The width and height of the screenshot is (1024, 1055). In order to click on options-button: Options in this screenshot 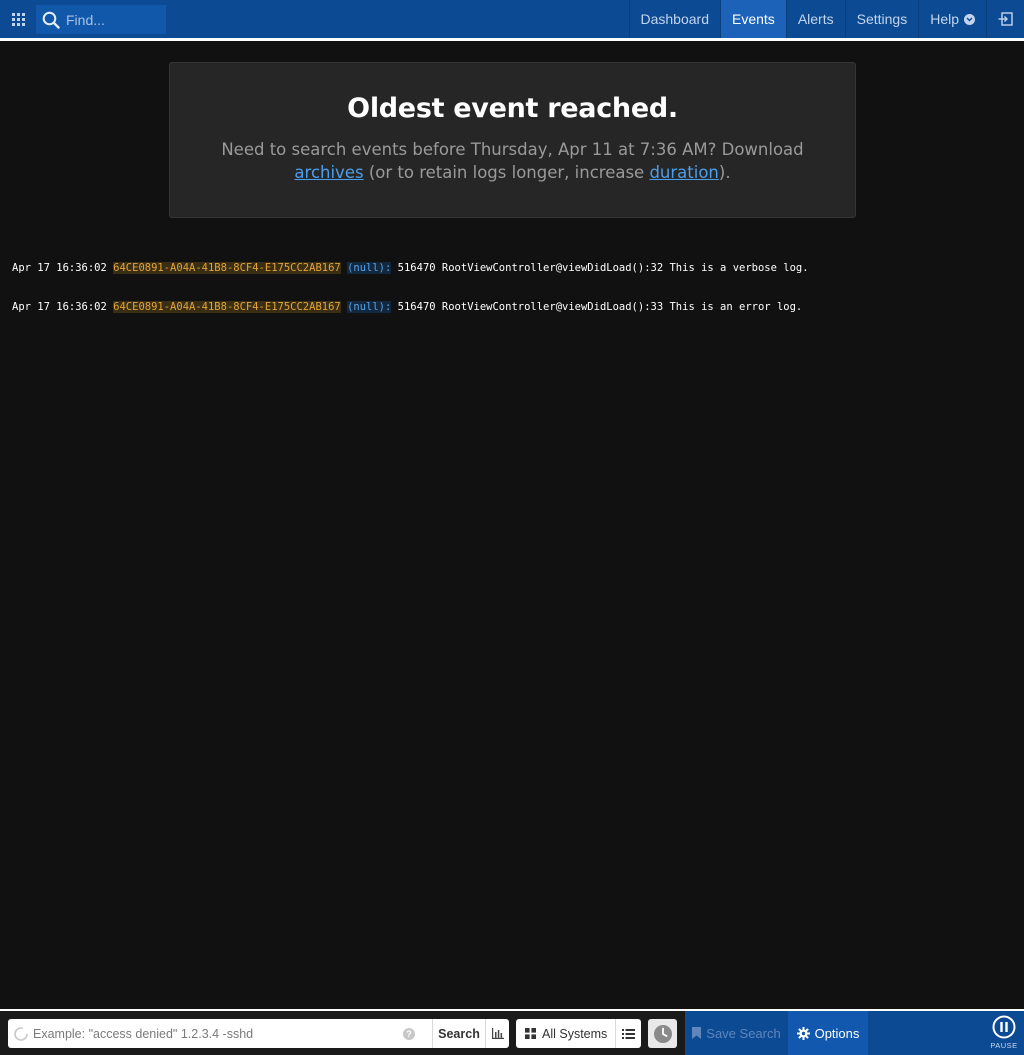, I will do `click(828, 1033)`.